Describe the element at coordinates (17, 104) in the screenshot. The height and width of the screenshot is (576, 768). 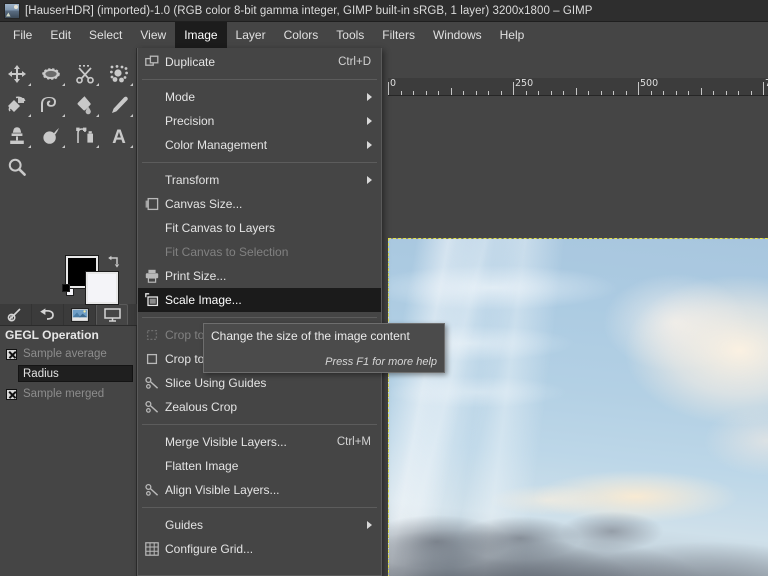
I see `unified-transform-tool` at that location.